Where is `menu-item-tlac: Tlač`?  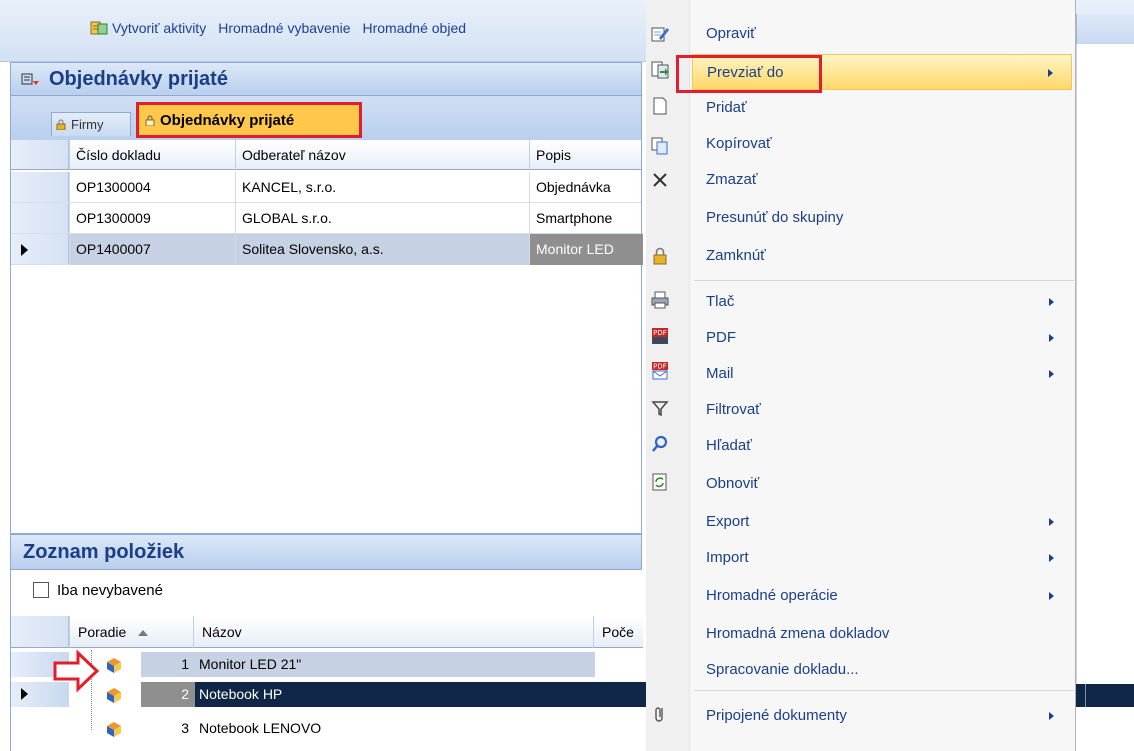
menu-item-tlac: Tlač is located at coordinates (882, 302).